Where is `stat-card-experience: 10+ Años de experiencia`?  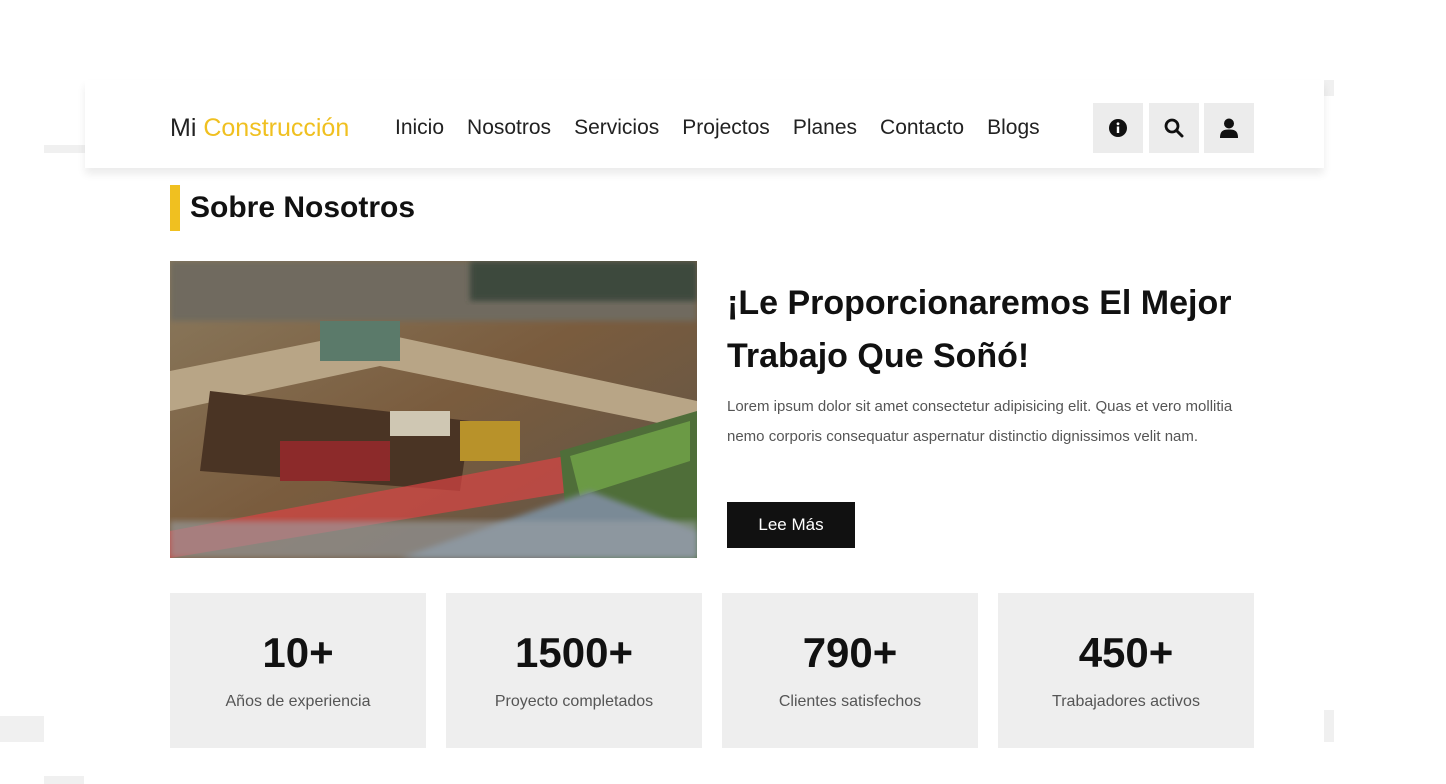 stat-card-experience: 10+ Años de experiencia is located at coordinates (298, 670).